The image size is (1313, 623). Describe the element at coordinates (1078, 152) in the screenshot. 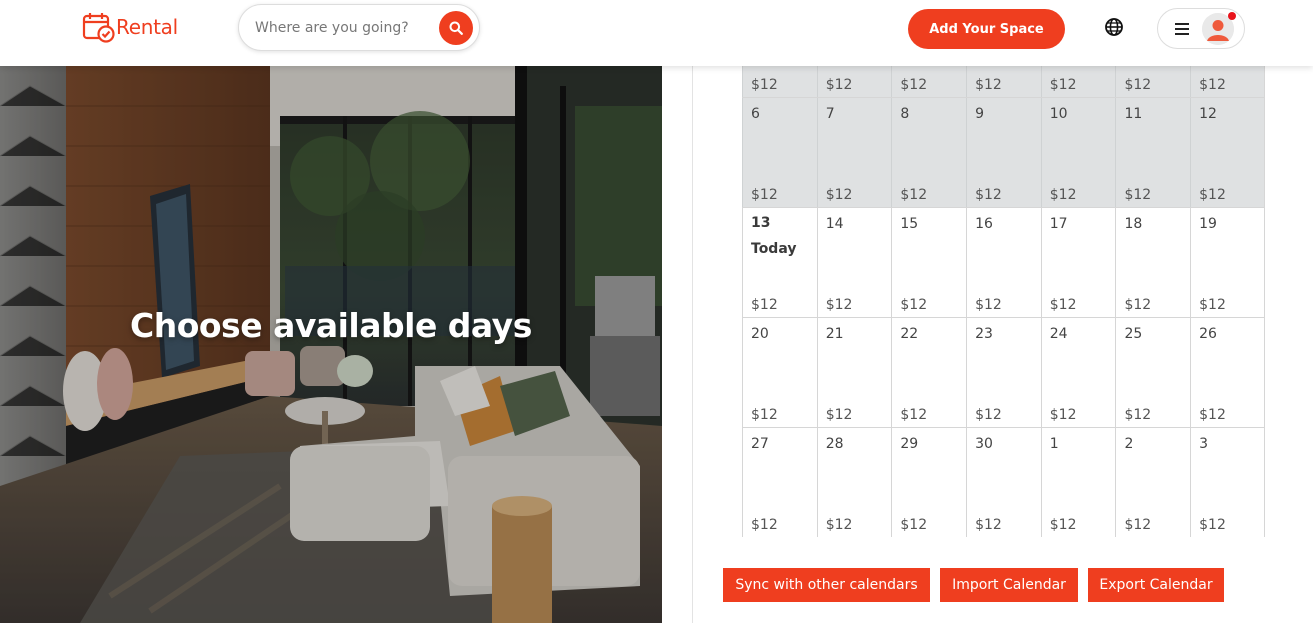

I see `calendar-day-cell: 10 $12` at that location.